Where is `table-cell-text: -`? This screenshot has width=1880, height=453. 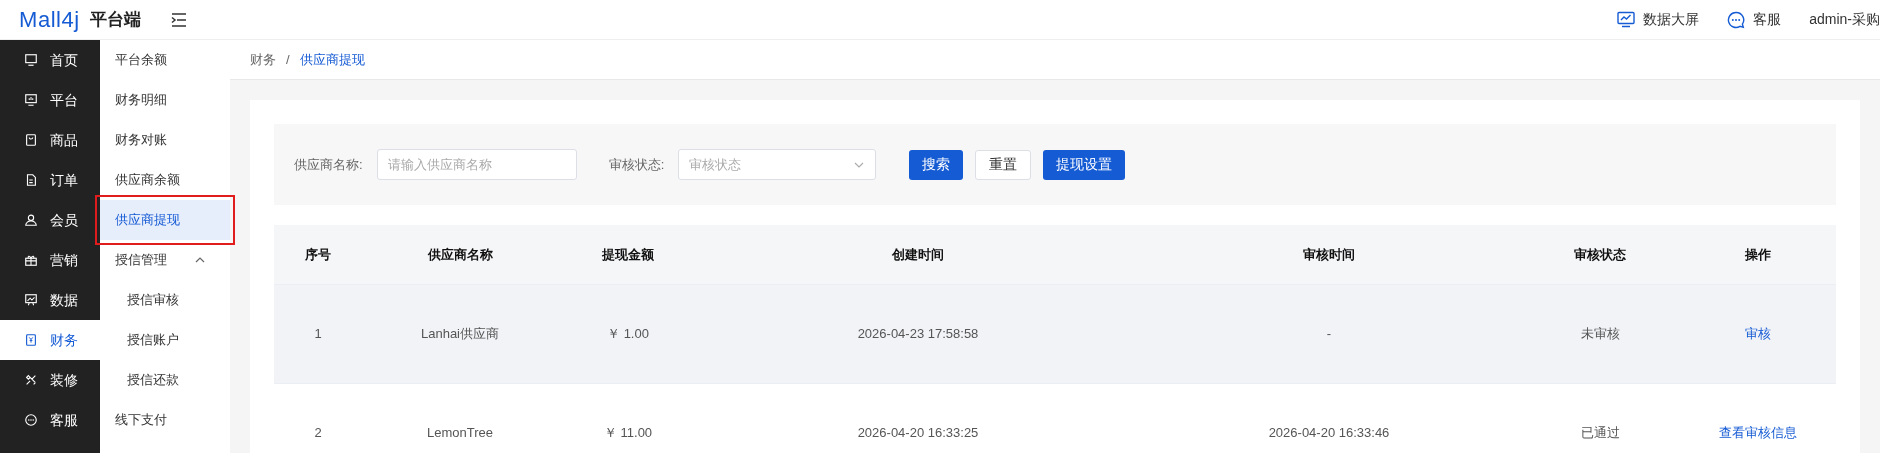
table-cell-text: - is located at coordinates (1329, 334).